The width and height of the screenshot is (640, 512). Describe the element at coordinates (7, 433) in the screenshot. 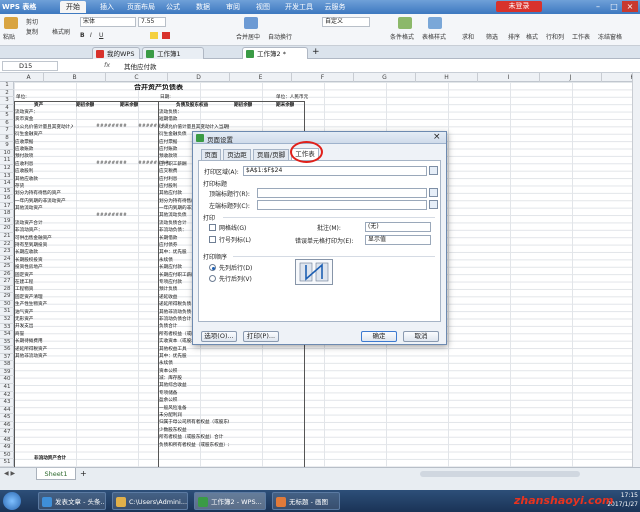

I see `row-header: 47` at that location.